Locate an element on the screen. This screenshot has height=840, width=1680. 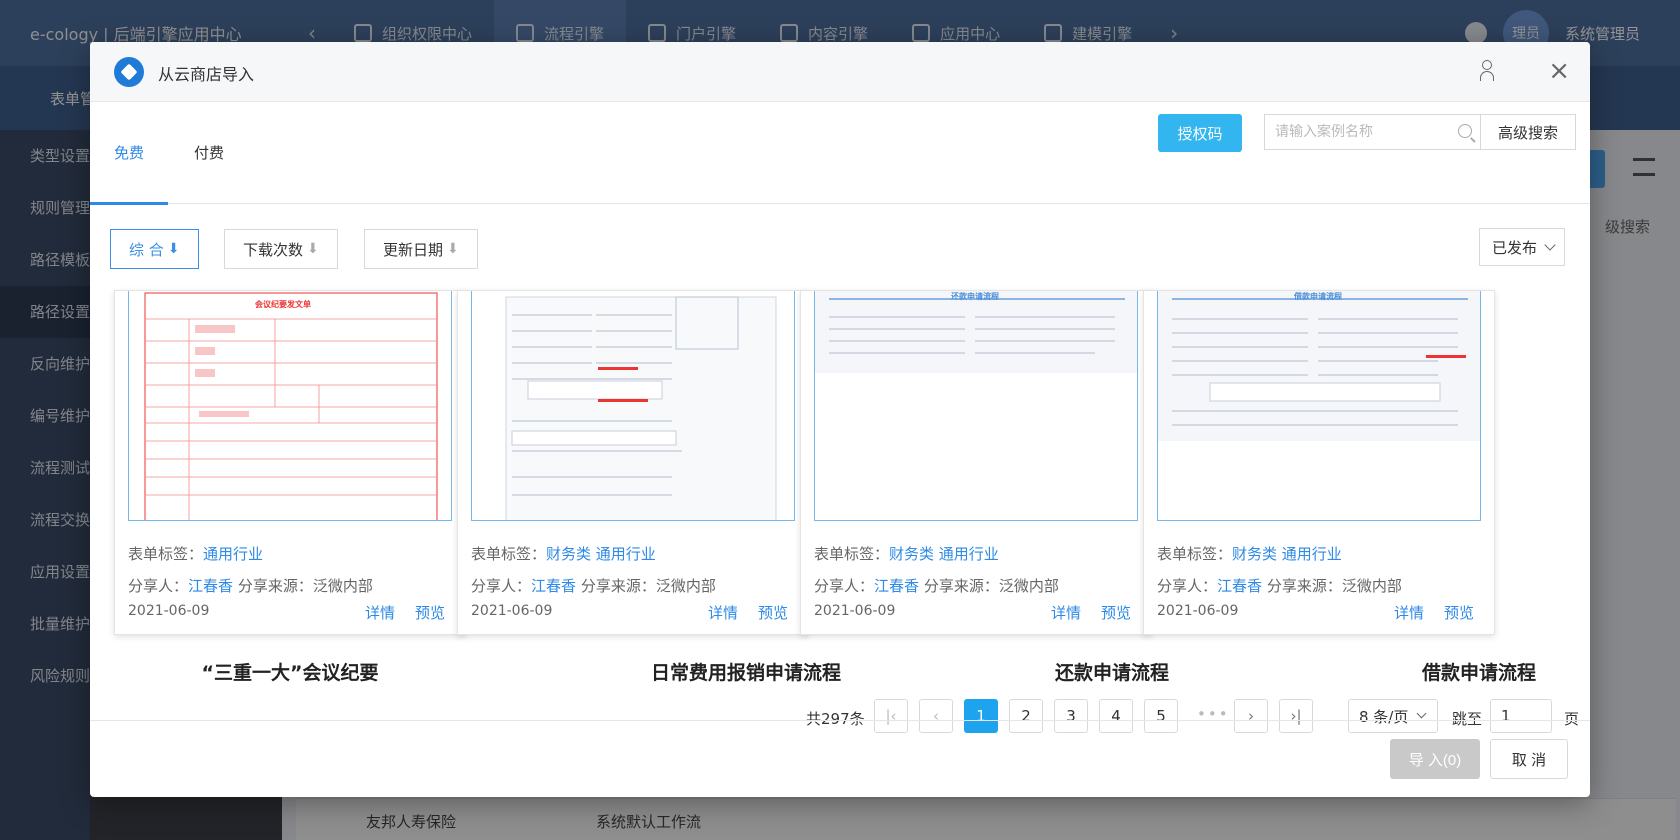
template-thumbnail: 会议纪要发文单 is located at coordinates (290, 406).